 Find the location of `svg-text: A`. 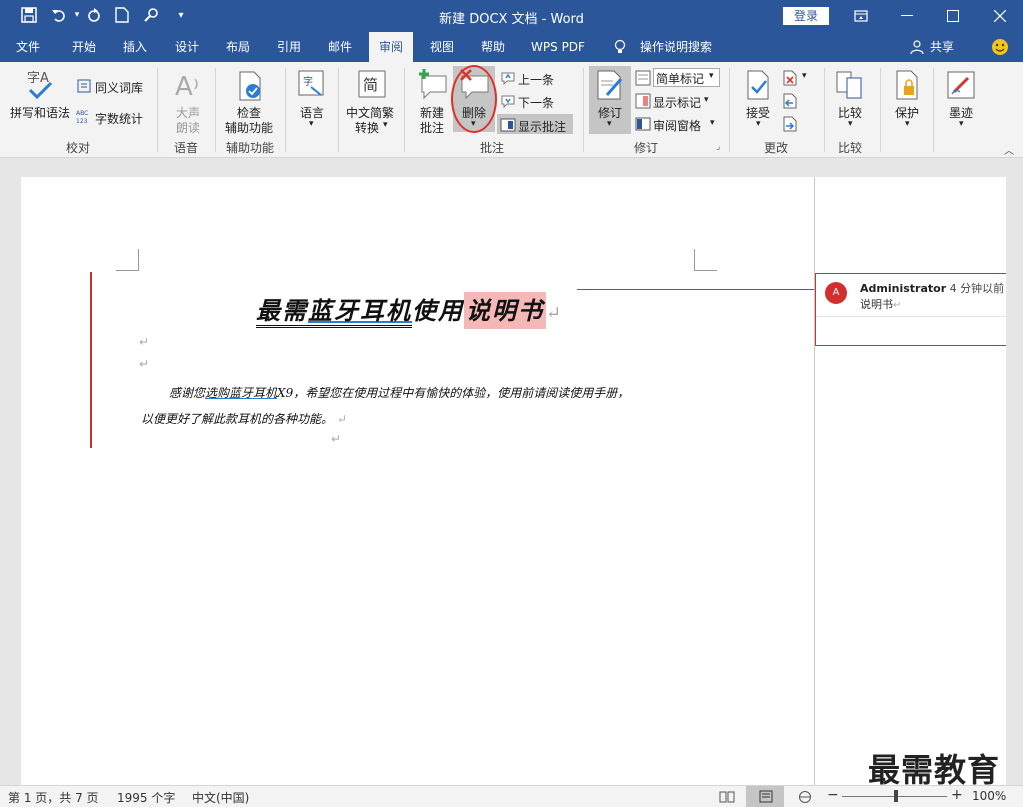

svg-text: A is located at coordinates (184, 85).